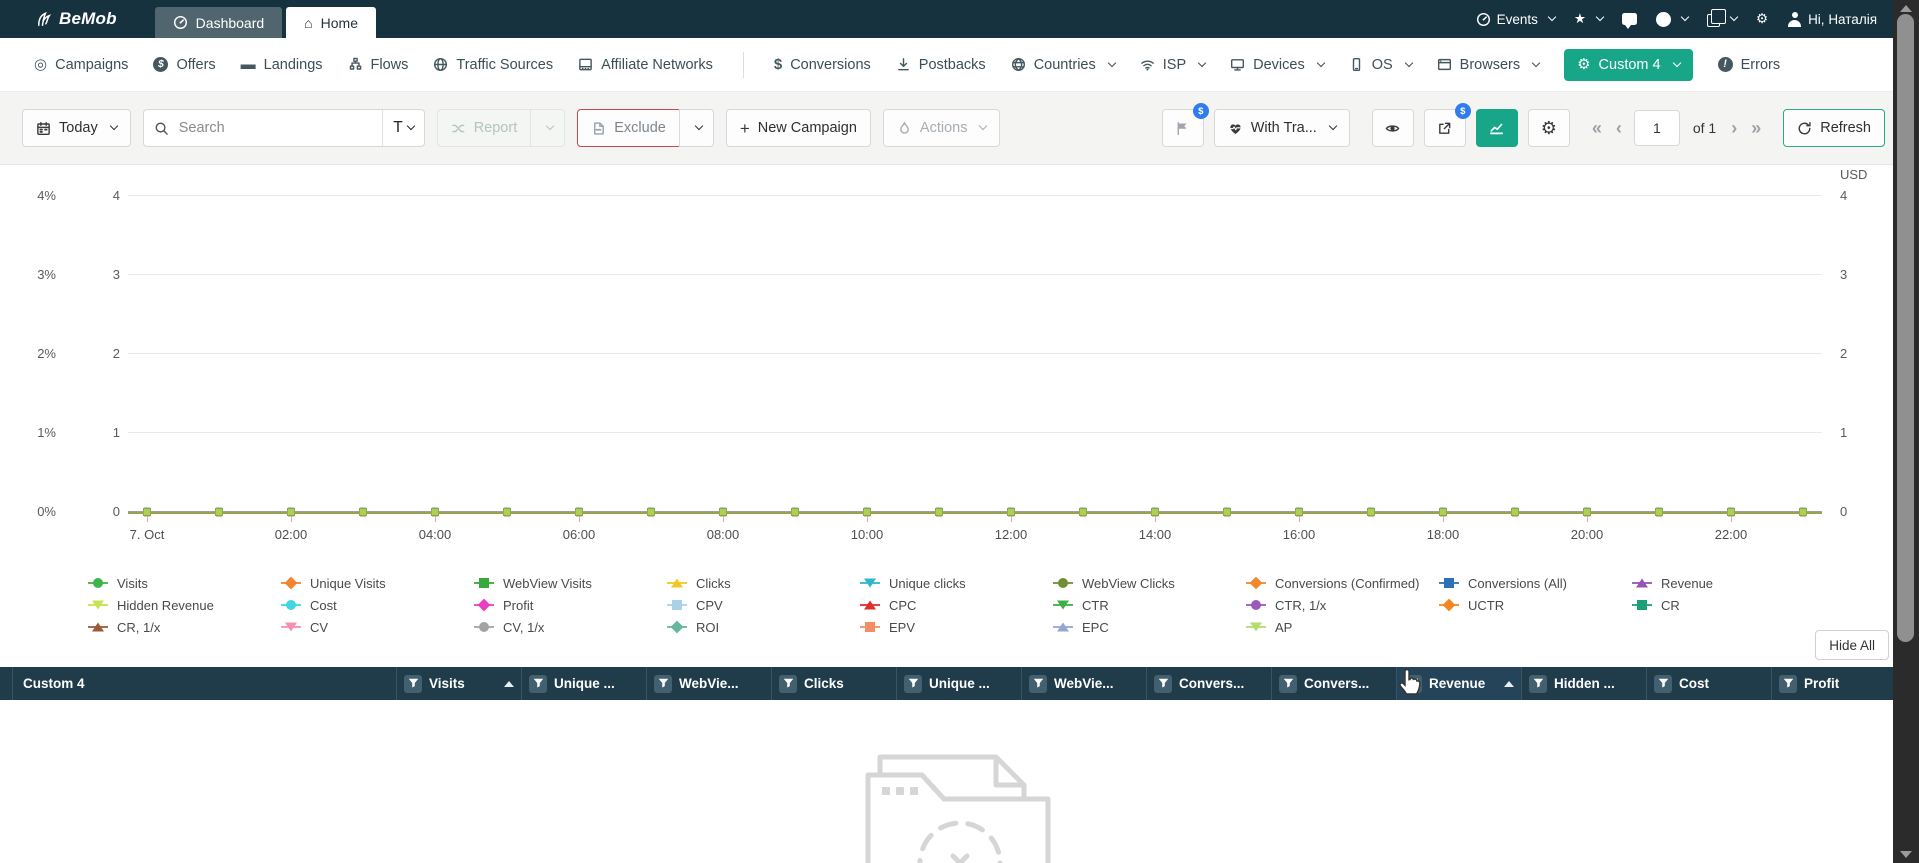  Describe the element at coordinates (184, 583) in the screenshot. I see `legend-item: Visits` at that location.